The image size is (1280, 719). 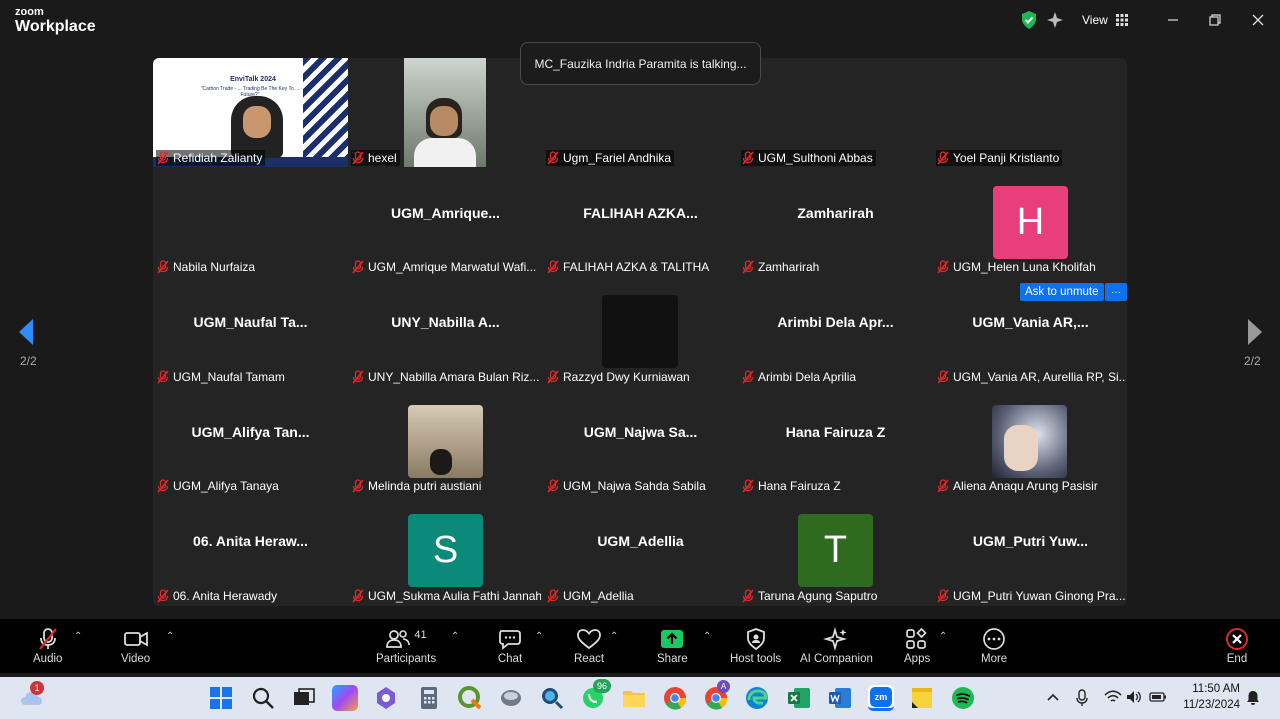 I want to click on participant-name-label: UGM_Alifya Tanaya, so click(x=219, y=486).